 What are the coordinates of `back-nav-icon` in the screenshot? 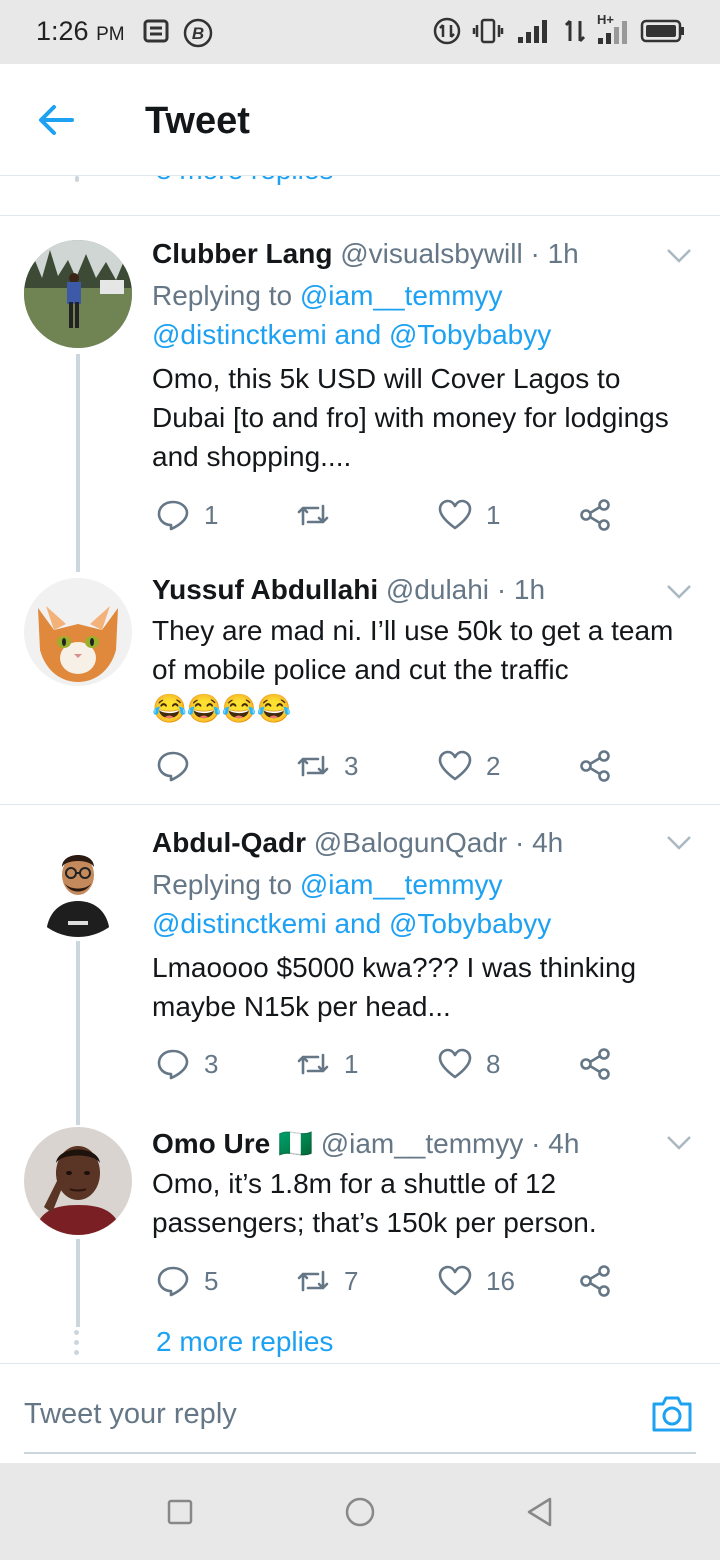 It's located at (540, 1512).